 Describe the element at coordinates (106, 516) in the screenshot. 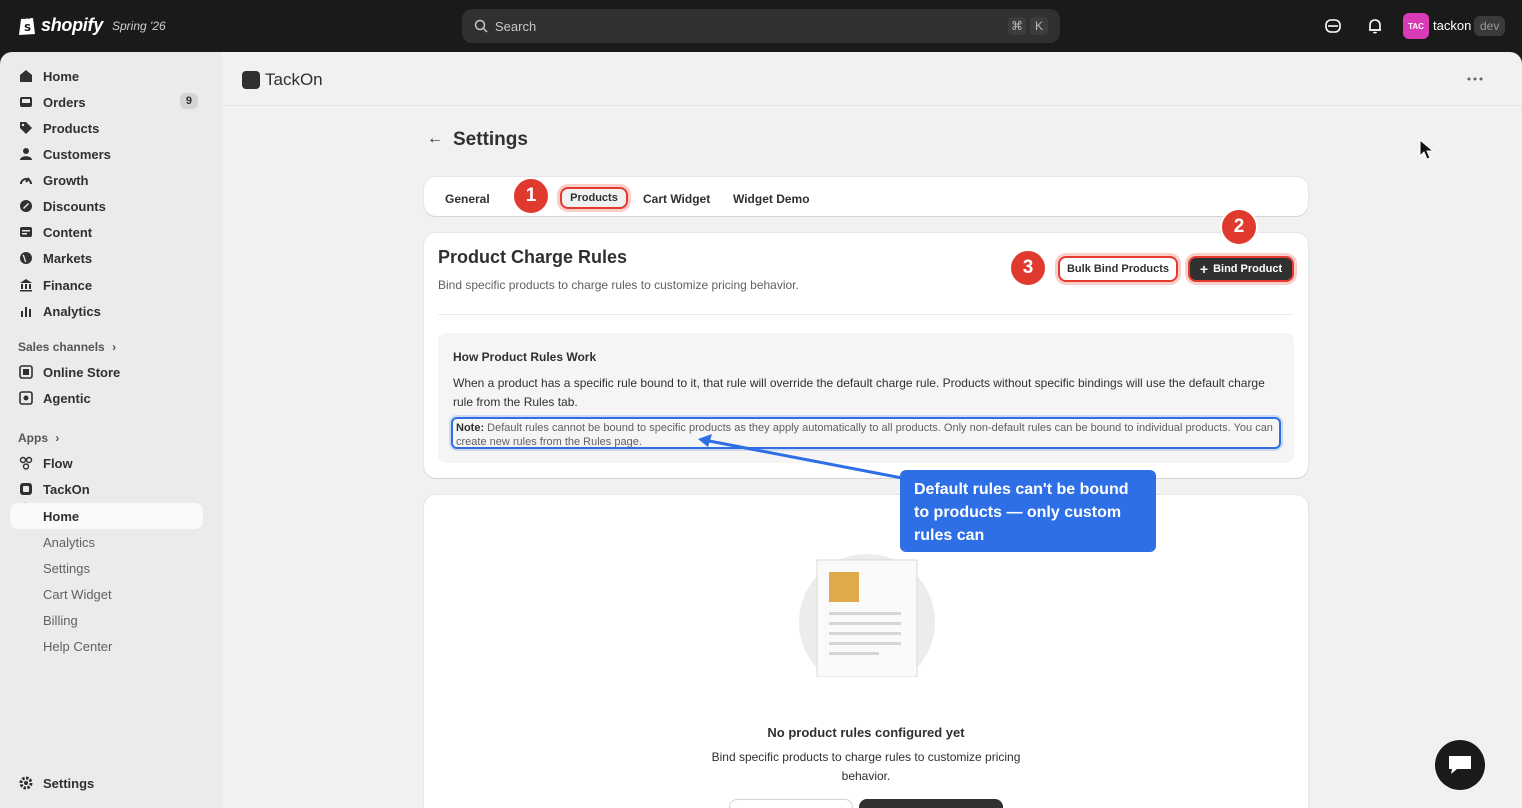

I see `sidebar-subitem-home: Home` at that location.